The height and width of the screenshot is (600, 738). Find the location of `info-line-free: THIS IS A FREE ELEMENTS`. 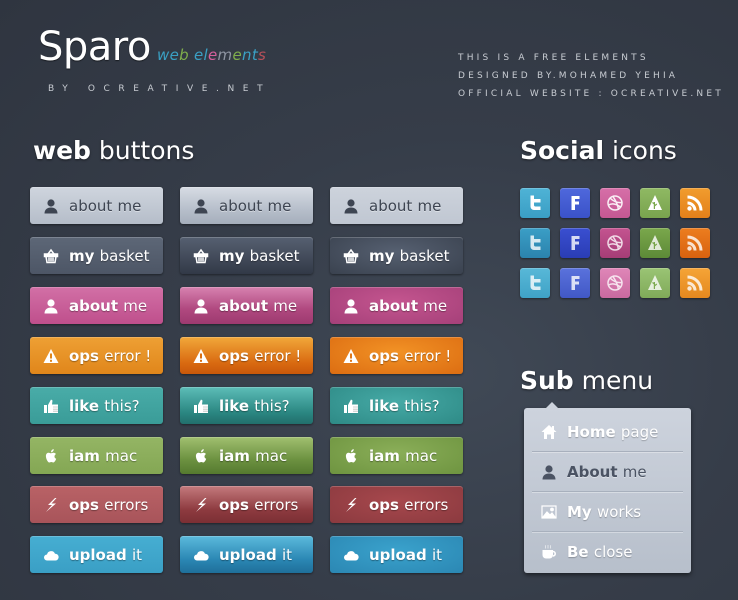

info-line-free: THIS IS A FREE ELEMENTS is located at coordinates (553, 58).